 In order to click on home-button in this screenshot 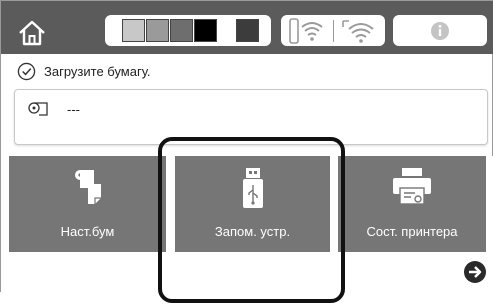, I will do `click(32, 33)`.